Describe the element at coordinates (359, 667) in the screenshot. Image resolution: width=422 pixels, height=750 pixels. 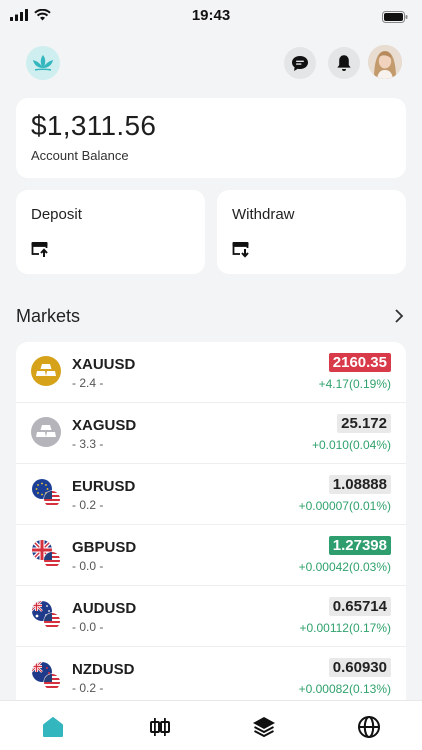
I see `market-price: 0.60930` at that location.